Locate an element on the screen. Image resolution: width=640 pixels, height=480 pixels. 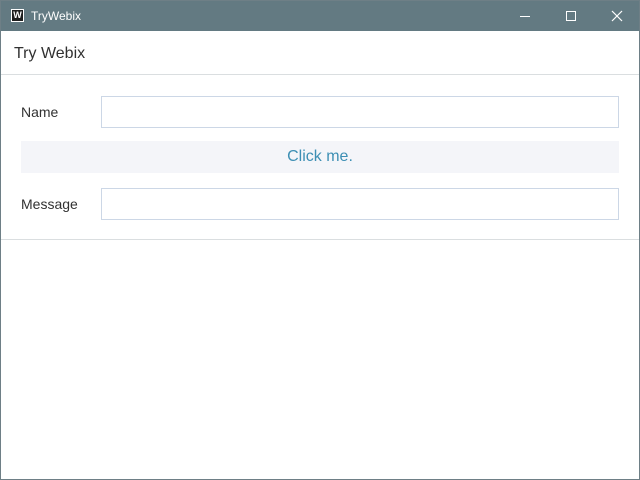
click-me-label: Click me. is located at coordinates (320, 156).